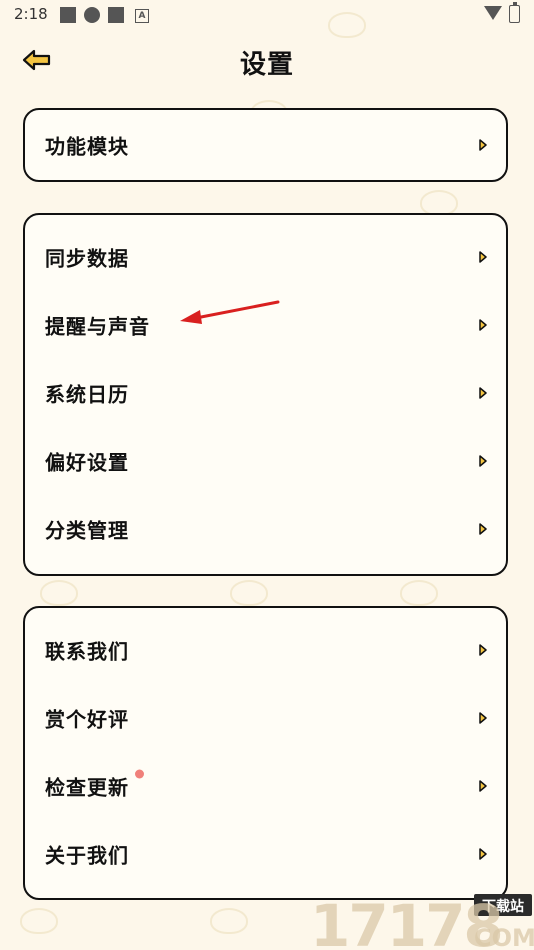 The width and height of the screenshot is (534, 950). I want to click on a-notification-icon: A, so click(142, 16).